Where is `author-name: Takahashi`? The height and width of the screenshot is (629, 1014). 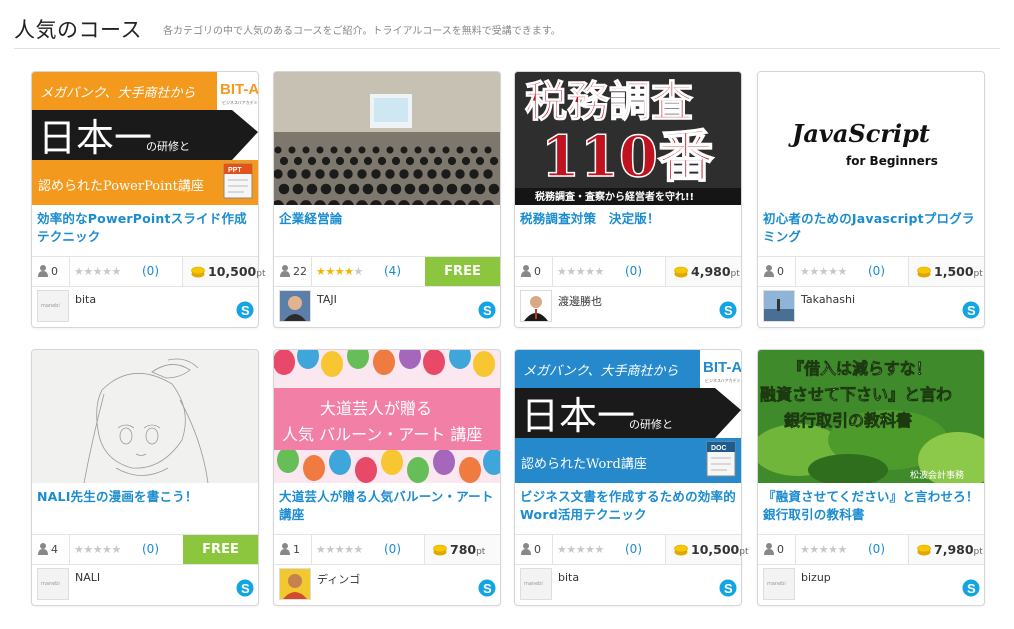
author-name: Takahashi is located at coordinates (828, 299).